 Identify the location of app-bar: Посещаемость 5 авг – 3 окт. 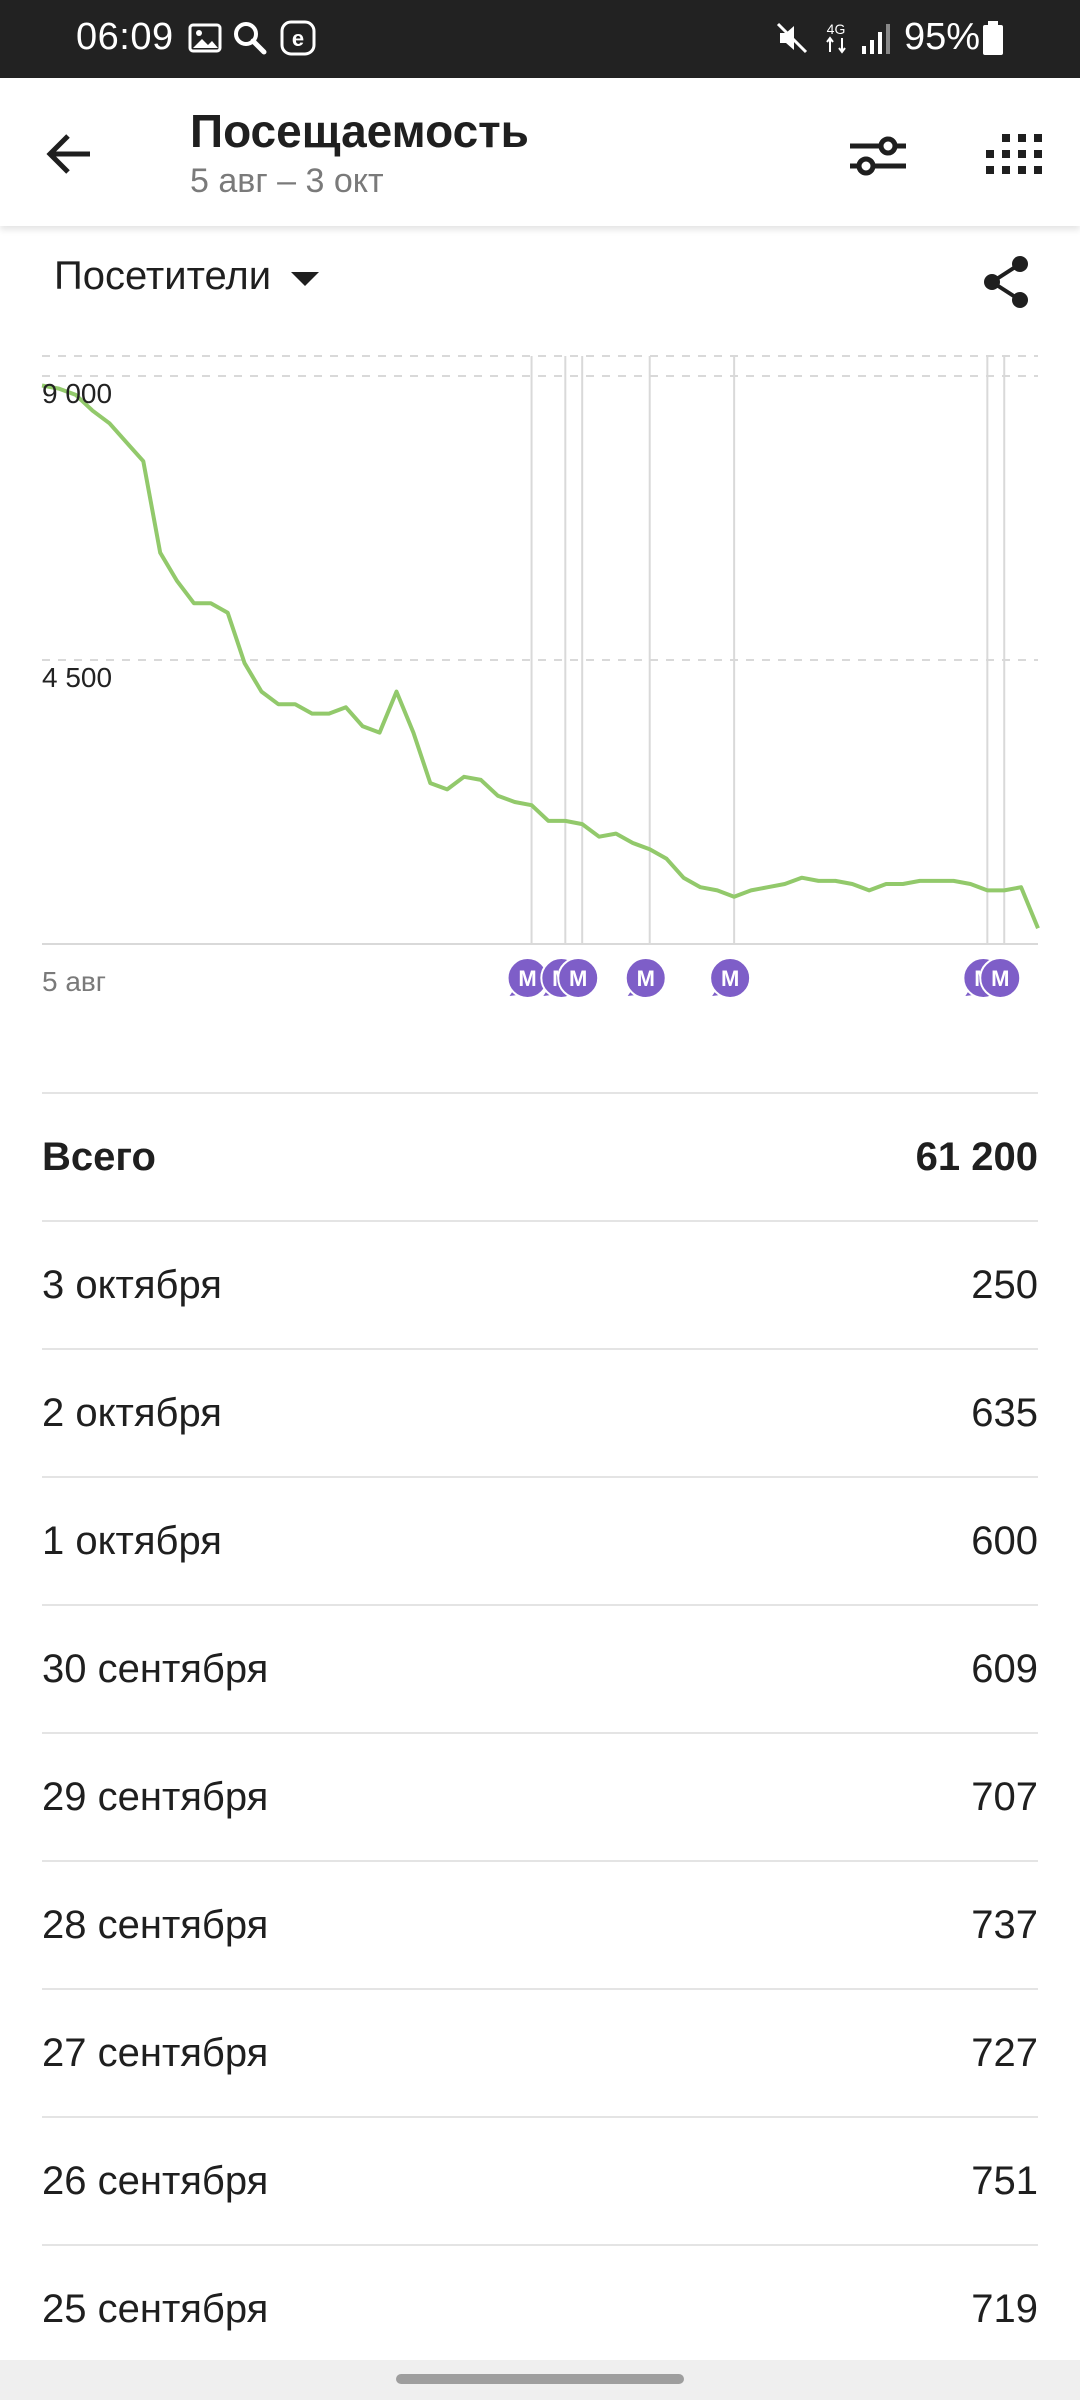
(540, 152).